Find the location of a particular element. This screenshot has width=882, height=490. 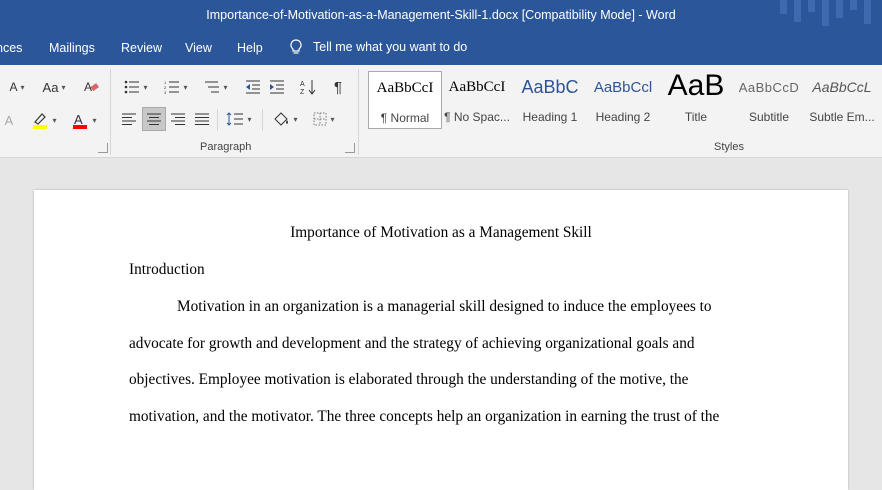

increase-indent-button is located at coordinates (277, 87).